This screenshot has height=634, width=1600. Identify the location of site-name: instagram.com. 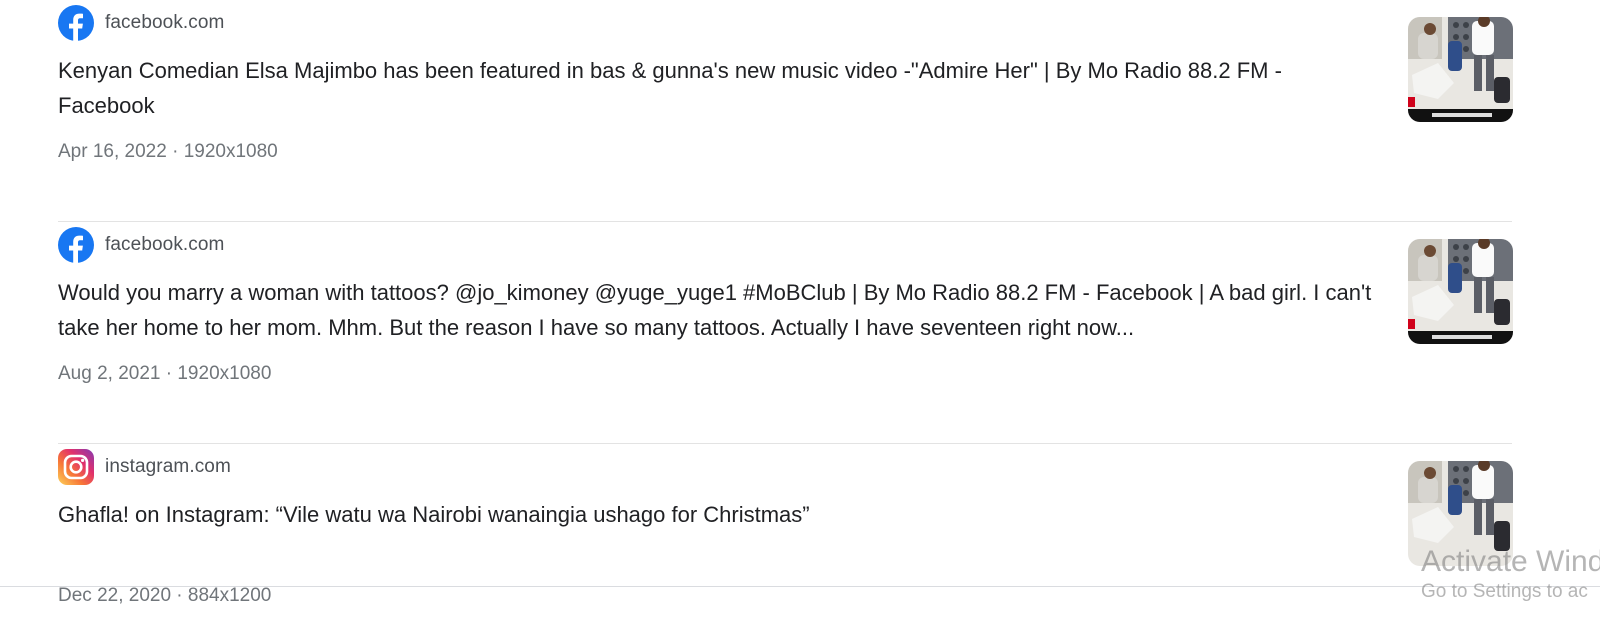
(168, 466).